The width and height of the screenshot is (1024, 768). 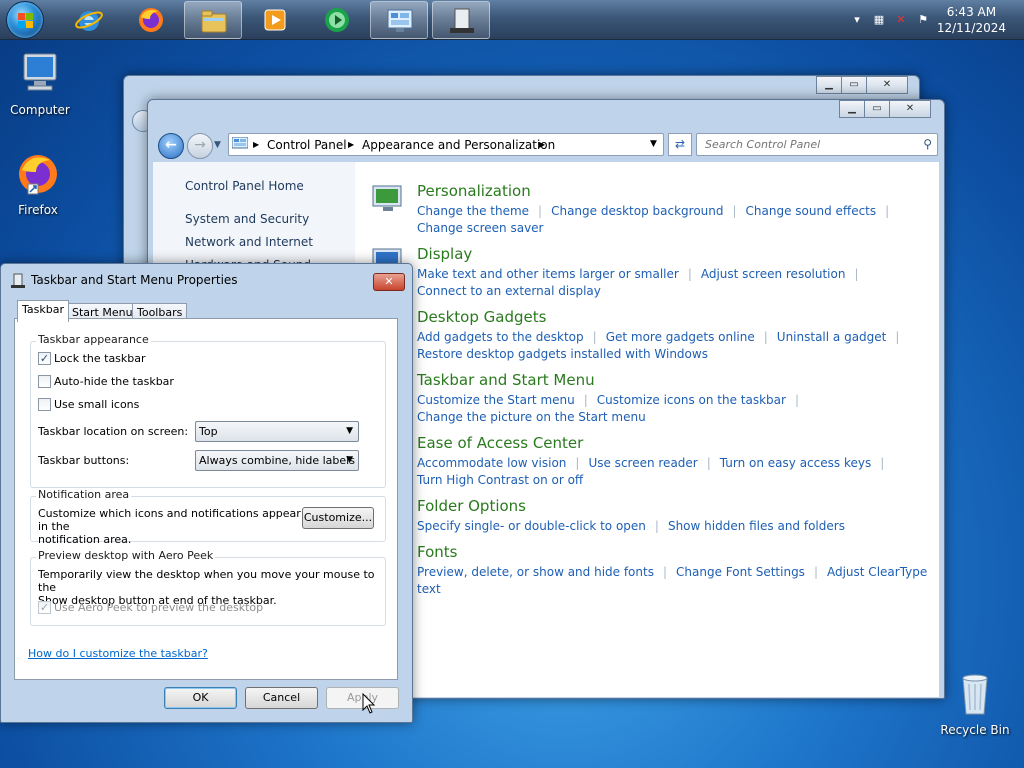 What do you see at coordinates (437, 552) in the screenshot?
I see `section-title-fonts: Fonts` at bounding box center [437, 552].